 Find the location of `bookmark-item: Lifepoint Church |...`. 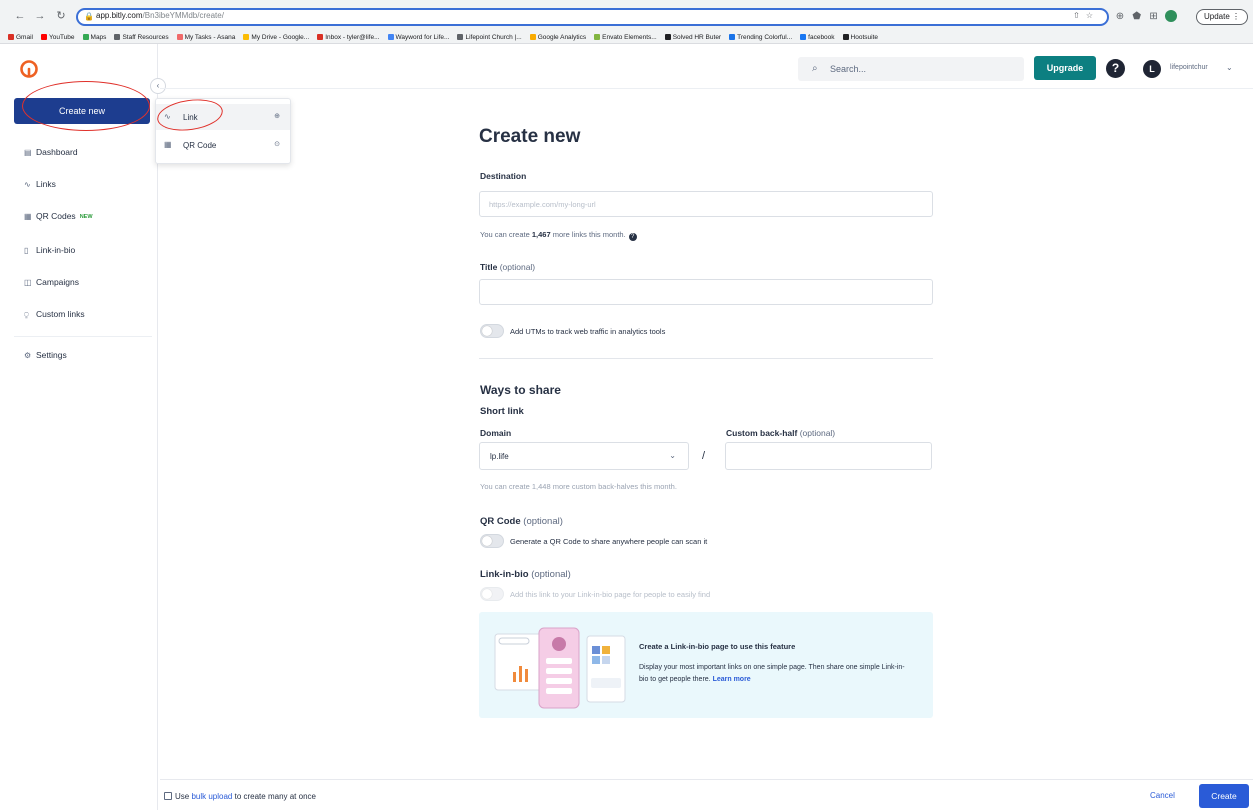

bookmark-item: Lifepoint Church |... is located at coordinates (489, 37).